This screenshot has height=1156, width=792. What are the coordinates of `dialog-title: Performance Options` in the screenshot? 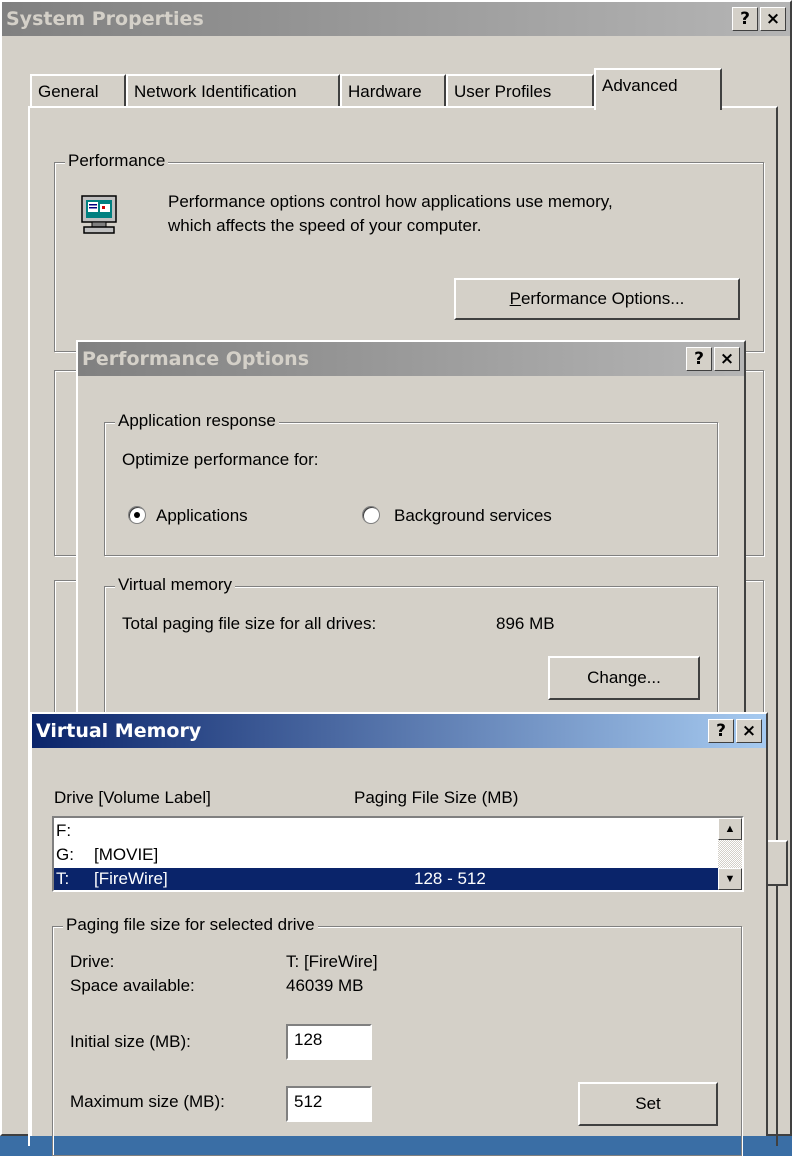 It's located at (196, 359).